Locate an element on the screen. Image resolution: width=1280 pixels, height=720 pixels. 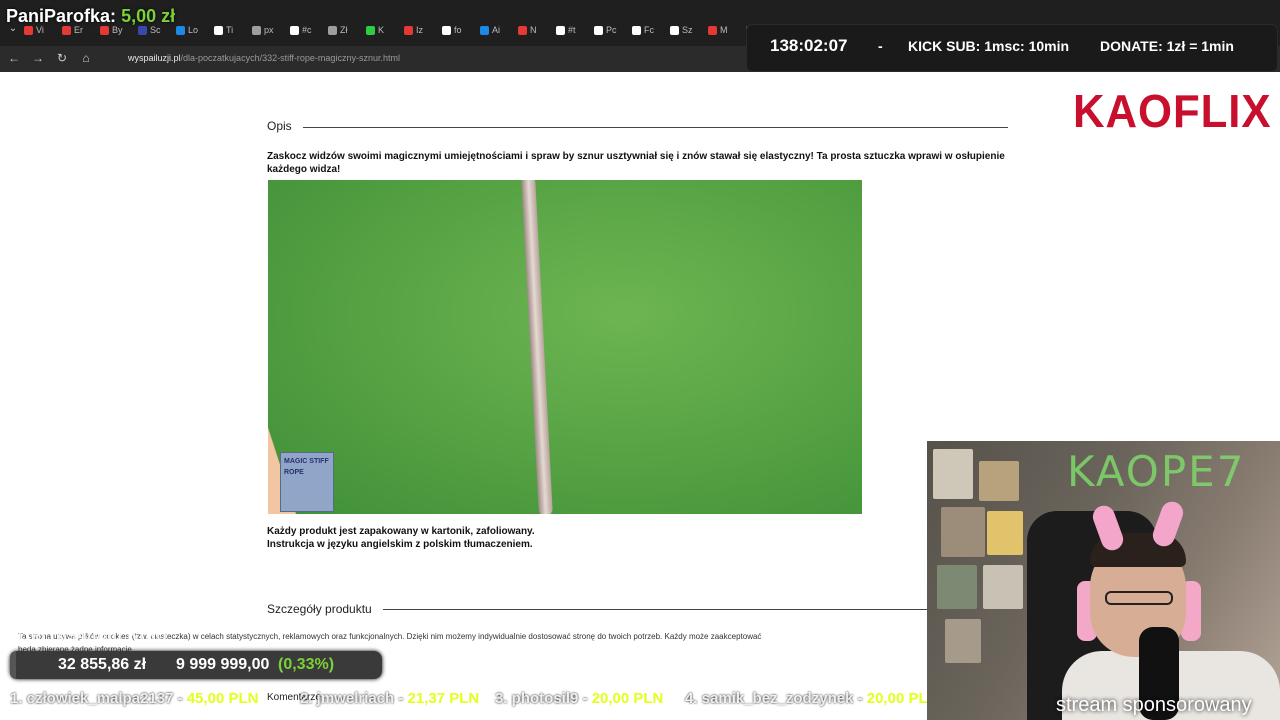
browser-tab: px is located at coordinates (269, 30).